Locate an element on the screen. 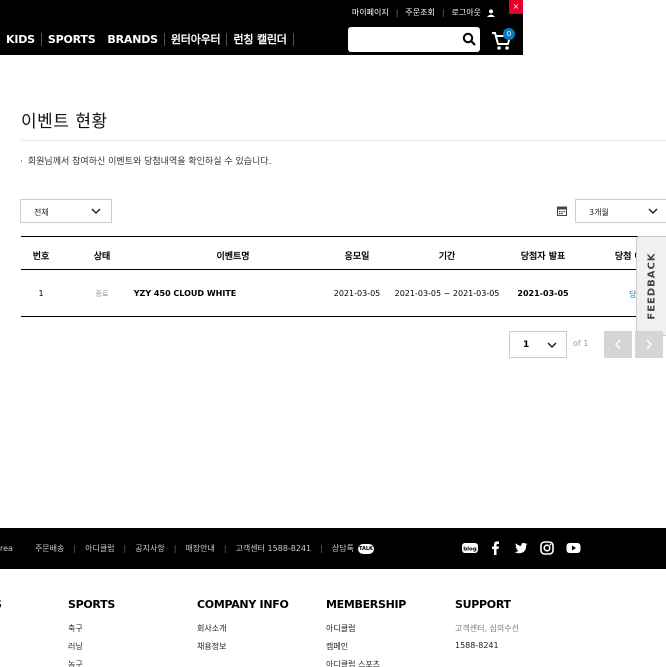  footer-link-korea: rea is located at coordinates (6, 548).